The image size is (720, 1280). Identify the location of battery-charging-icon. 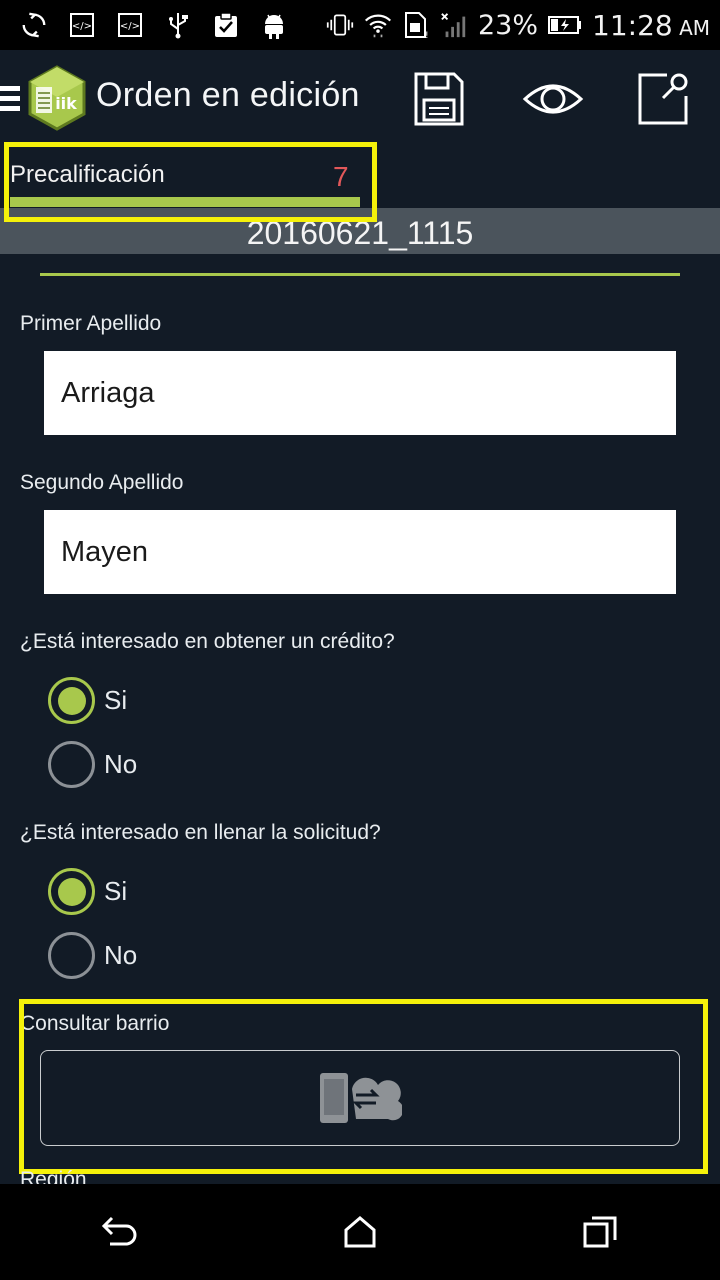
(565, 25).